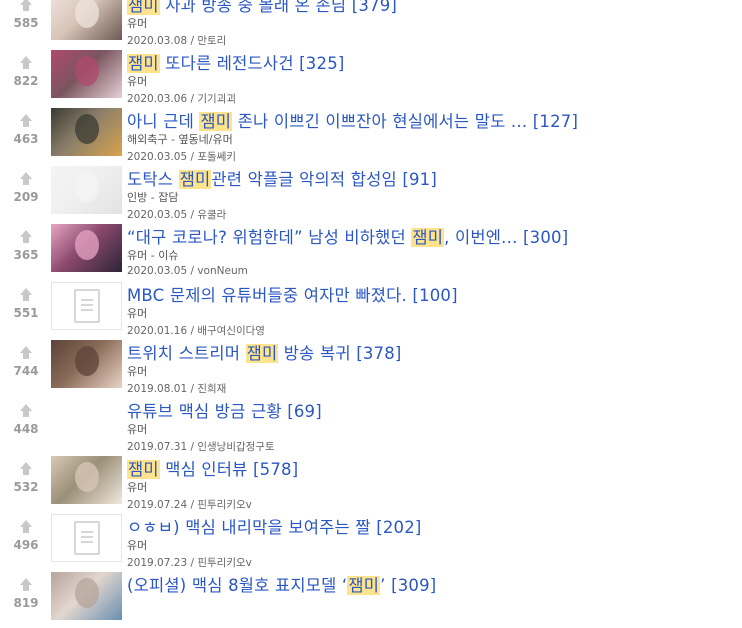  Describe the element at coordinates (211, 41) in the screenshot. I see `post-author: 만토리` at that location.